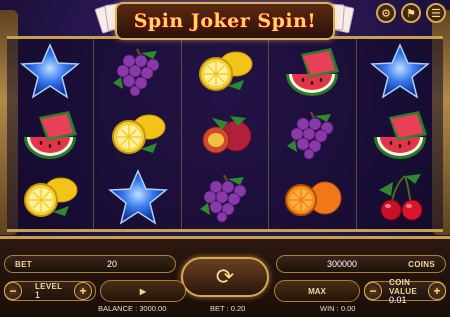  I want to click on level-minus-button: −, so click(13, 291).